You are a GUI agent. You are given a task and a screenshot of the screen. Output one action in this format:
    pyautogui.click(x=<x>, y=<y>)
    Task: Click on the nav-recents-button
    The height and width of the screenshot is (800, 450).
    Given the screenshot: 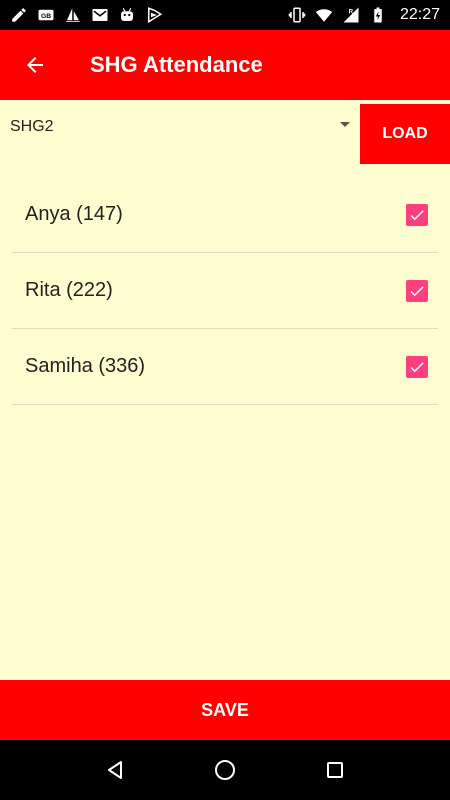 What is the action you would take?
    pyautogui.click(x=335, y=770)
    